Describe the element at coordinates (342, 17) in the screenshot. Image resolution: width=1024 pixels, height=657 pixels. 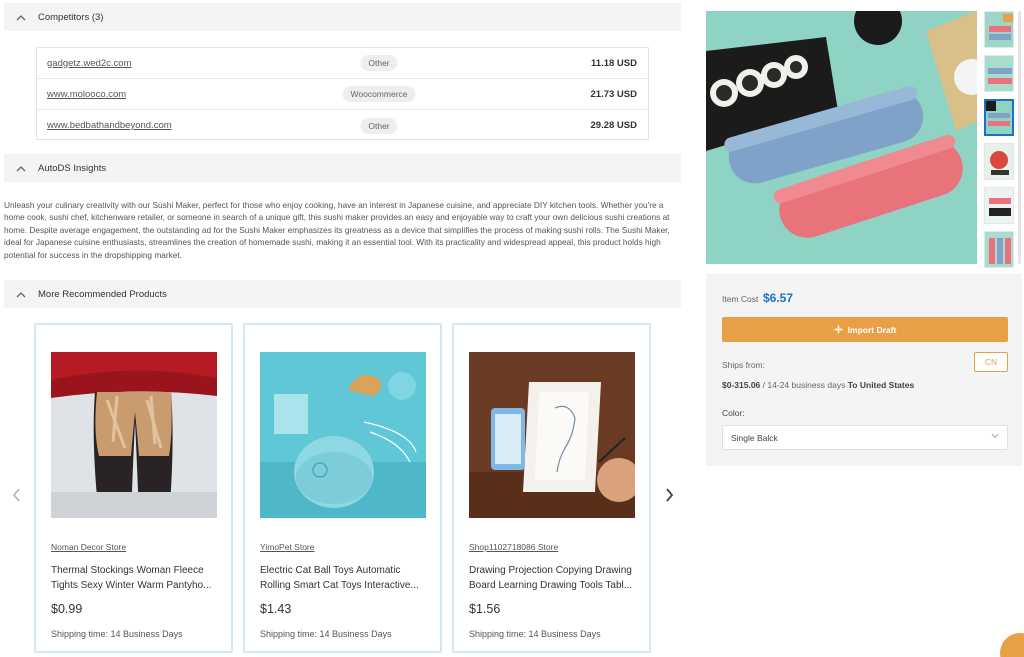
I see `competitors-header: Competitors (3)` at that location.